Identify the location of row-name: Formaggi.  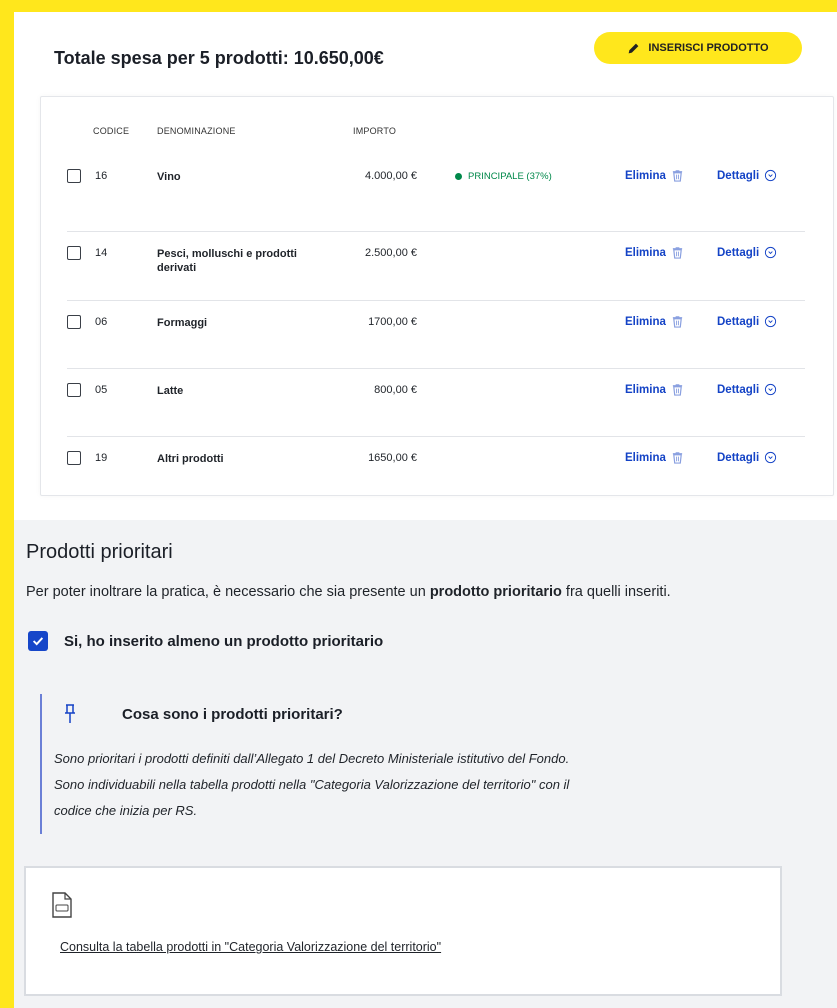
(182, 323).